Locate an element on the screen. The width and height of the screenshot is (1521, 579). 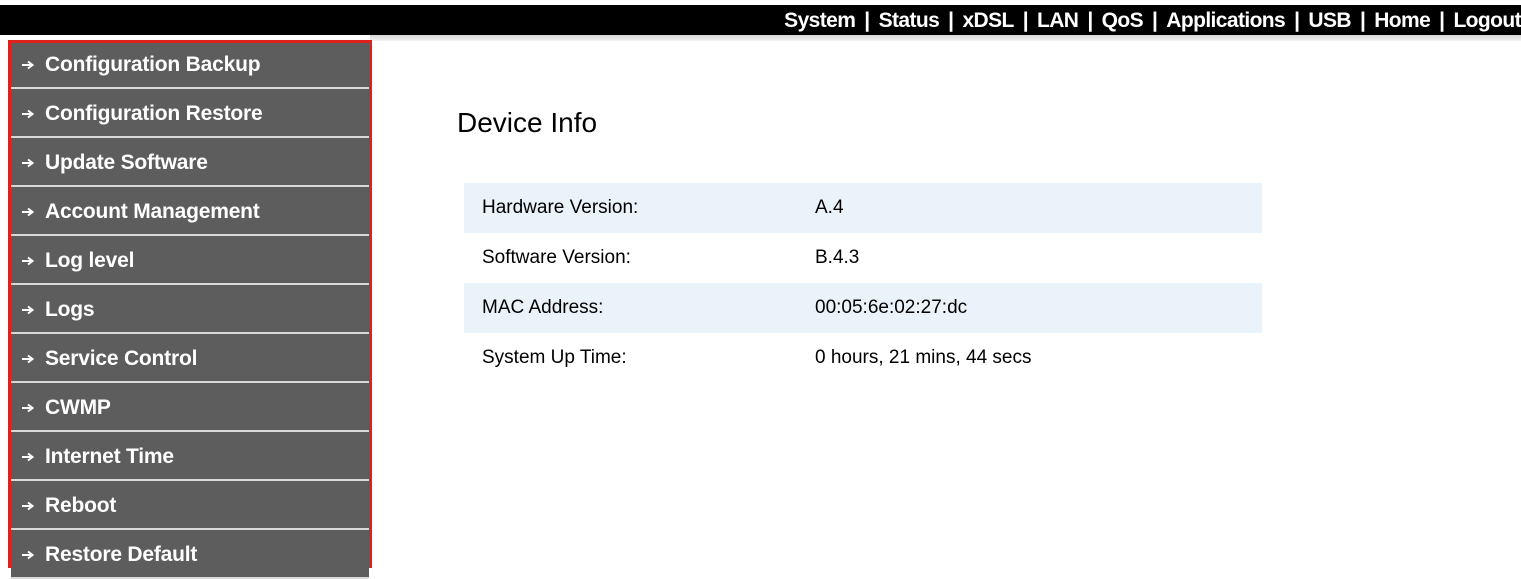
mac-address-value: 00:05:6e:02:27:dc is located at coordinates (1038, 308).